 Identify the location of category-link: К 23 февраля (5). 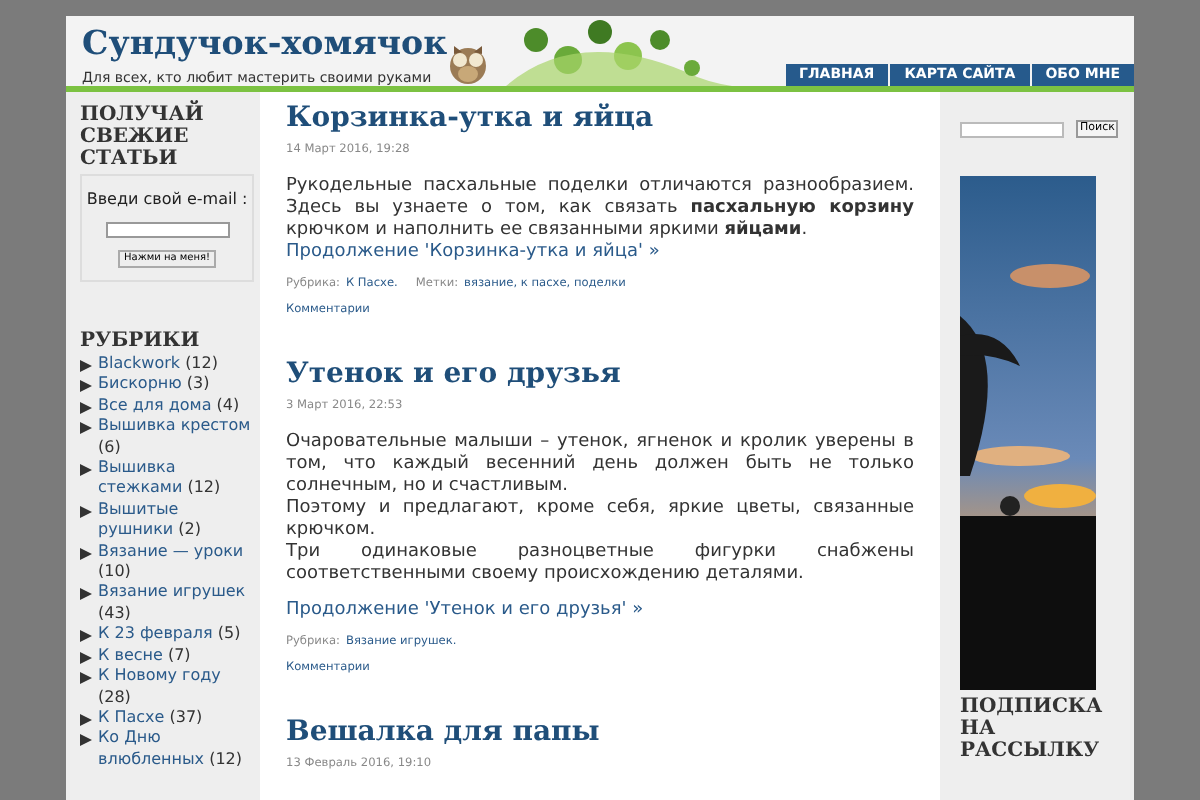
(169, 635).